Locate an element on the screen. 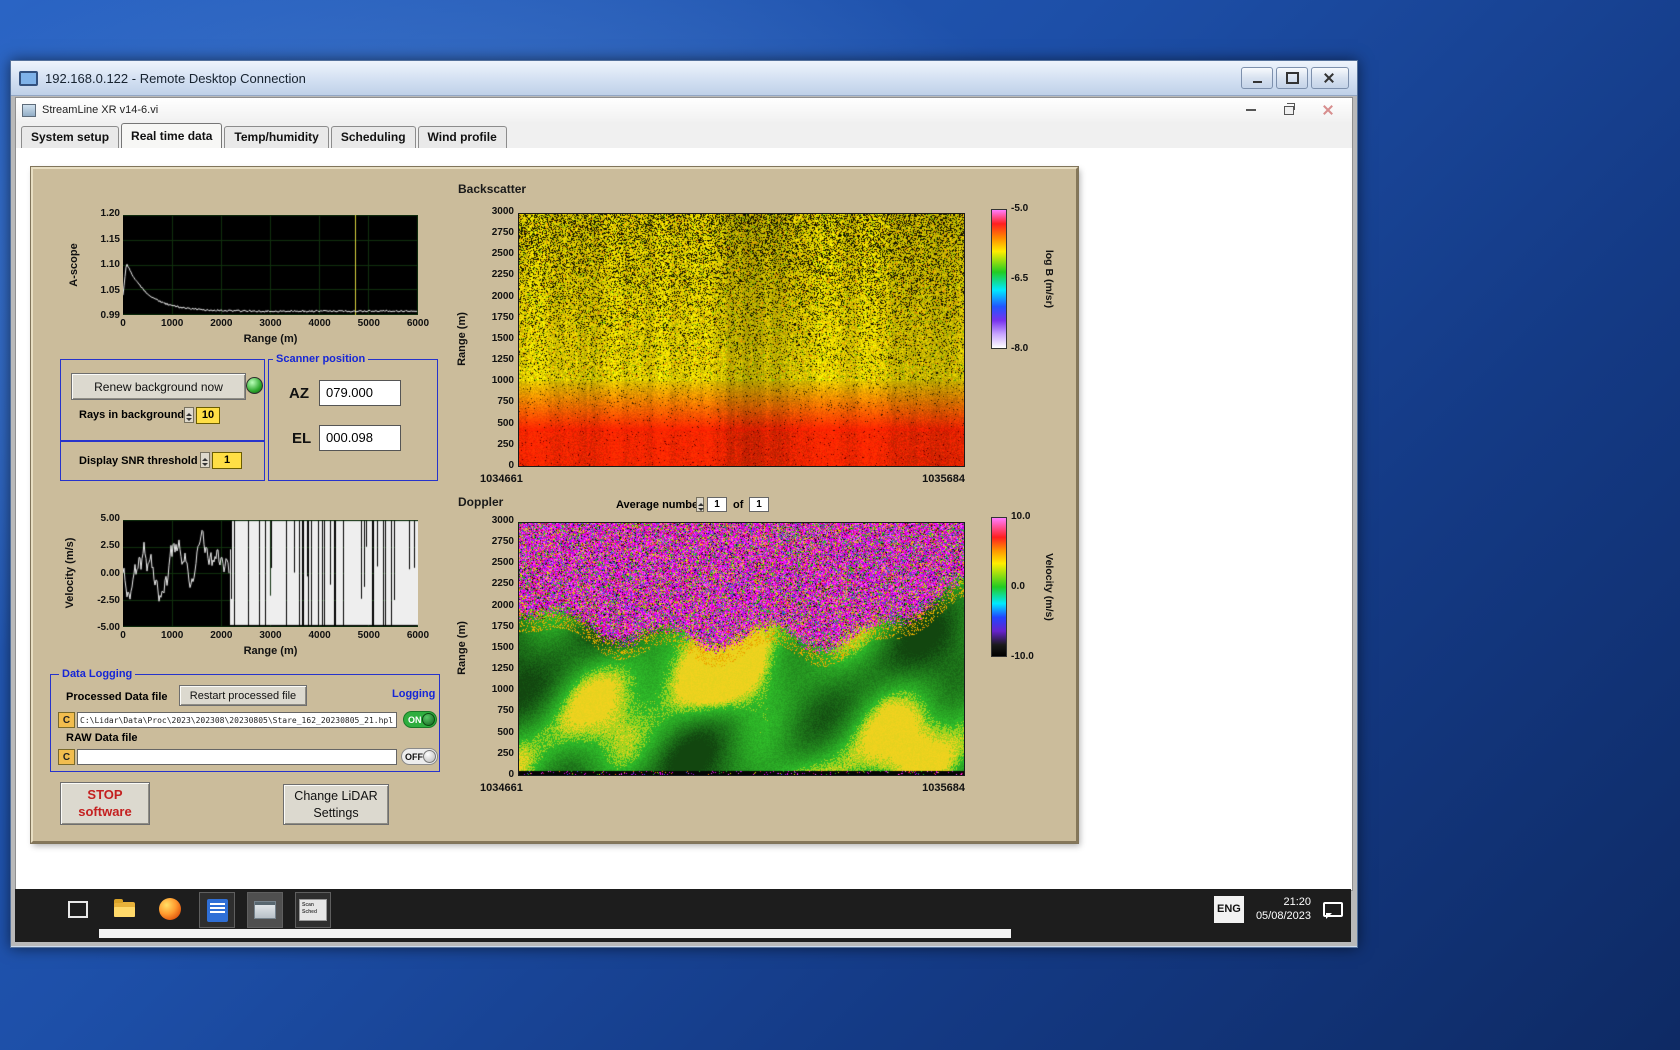  minimize-icon is located at coordinates (1257, 81).